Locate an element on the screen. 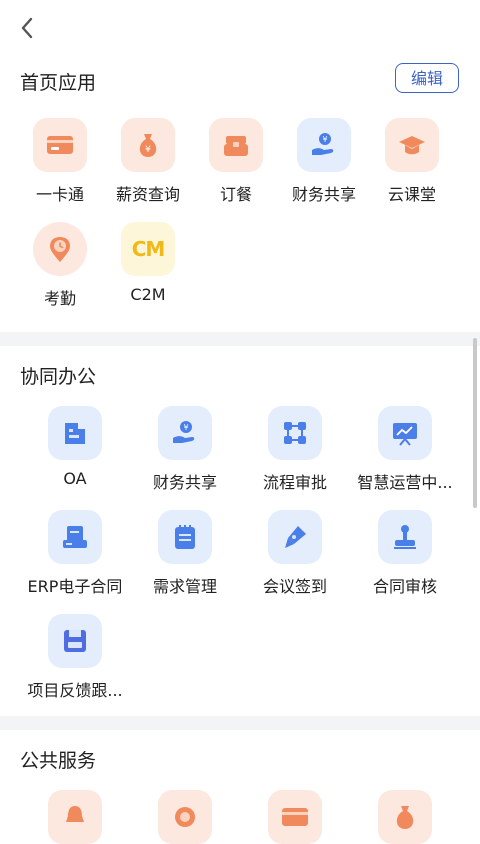  app-item: 订餐 is located at coordinates (236, 170).